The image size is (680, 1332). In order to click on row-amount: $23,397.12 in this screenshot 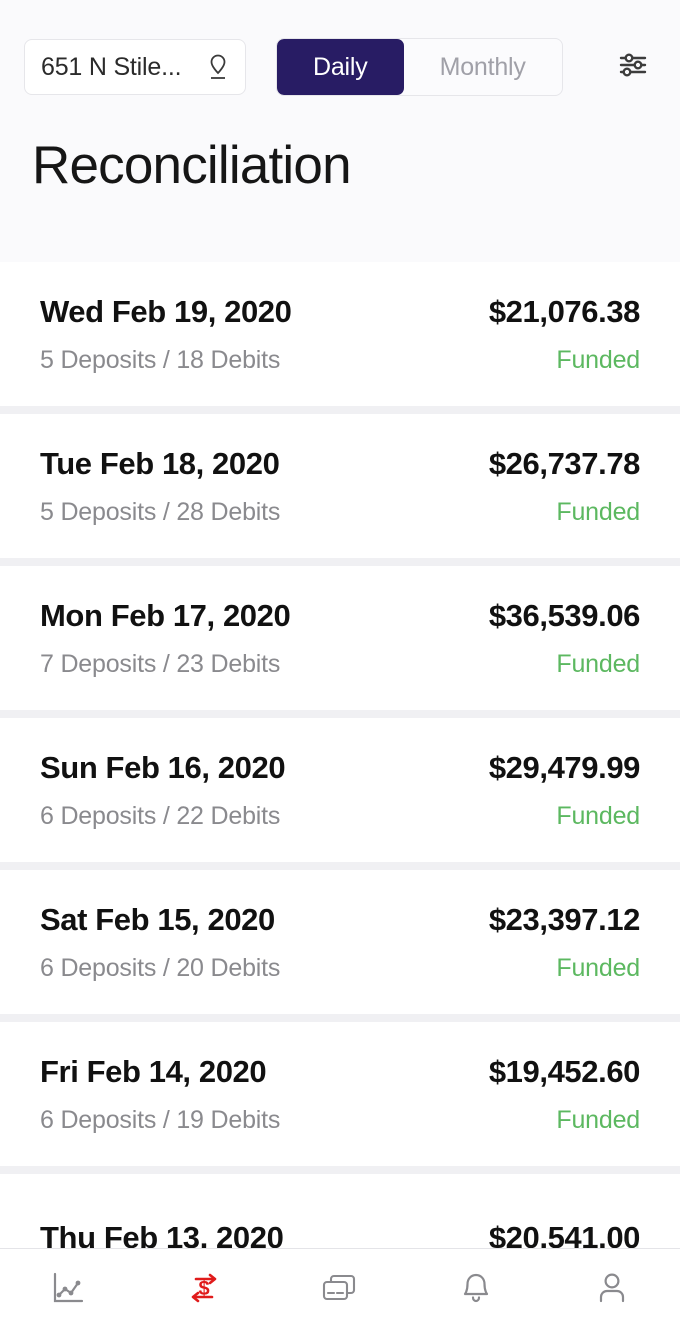, I will do `click(564, 919)`.